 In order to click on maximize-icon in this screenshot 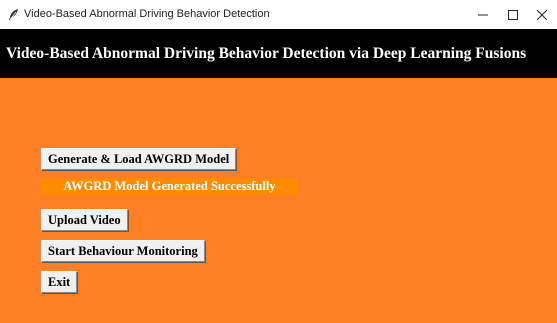, I will do `click(513, 15)`.